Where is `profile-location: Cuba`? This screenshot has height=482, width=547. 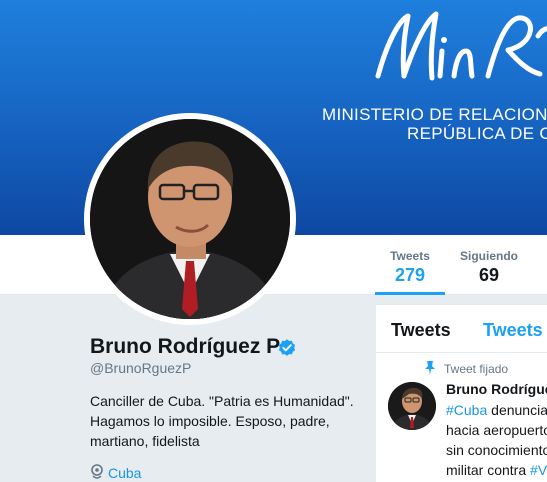
profile-location: Cuba is located at coordinates (115, 472).